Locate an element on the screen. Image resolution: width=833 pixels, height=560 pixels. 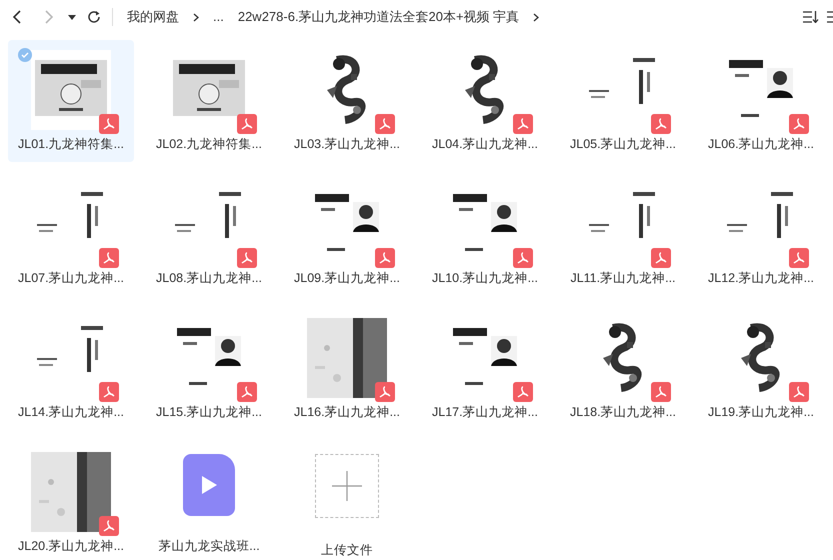
breadcrumb-item: 22w278-6.茅山九龙神功道法全套20本+视频 宇真 is located at coordinates (379, 17).